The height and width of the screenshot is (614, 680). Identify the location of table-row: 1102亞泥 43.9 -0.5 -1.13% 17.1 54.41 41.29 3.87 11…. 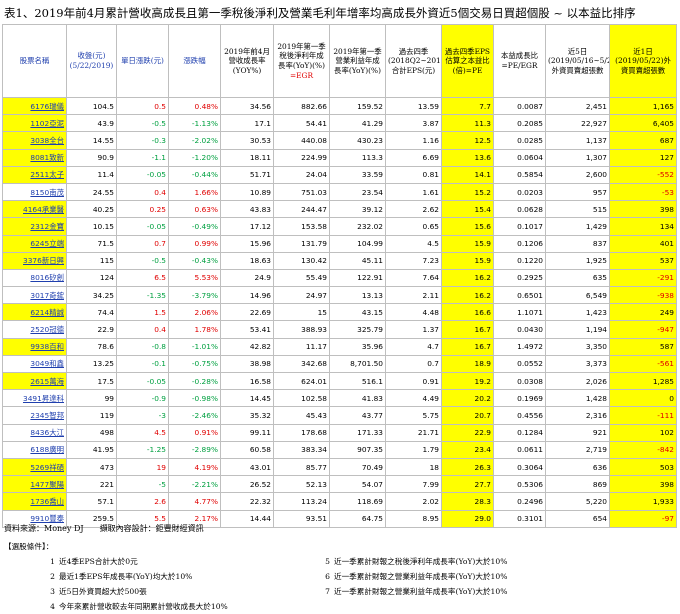
(339, 123).